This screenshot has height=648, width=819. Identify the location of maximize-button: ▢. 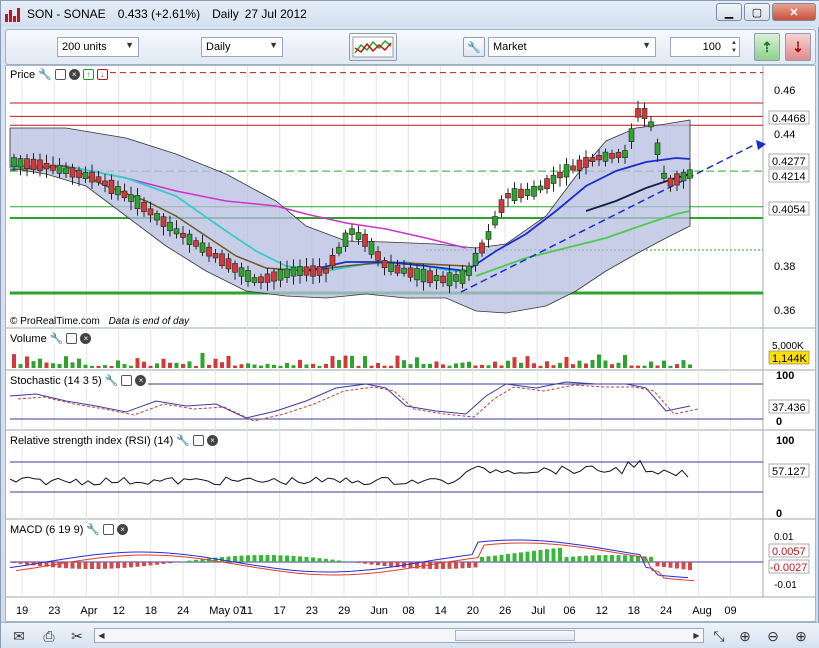
(757, 12).